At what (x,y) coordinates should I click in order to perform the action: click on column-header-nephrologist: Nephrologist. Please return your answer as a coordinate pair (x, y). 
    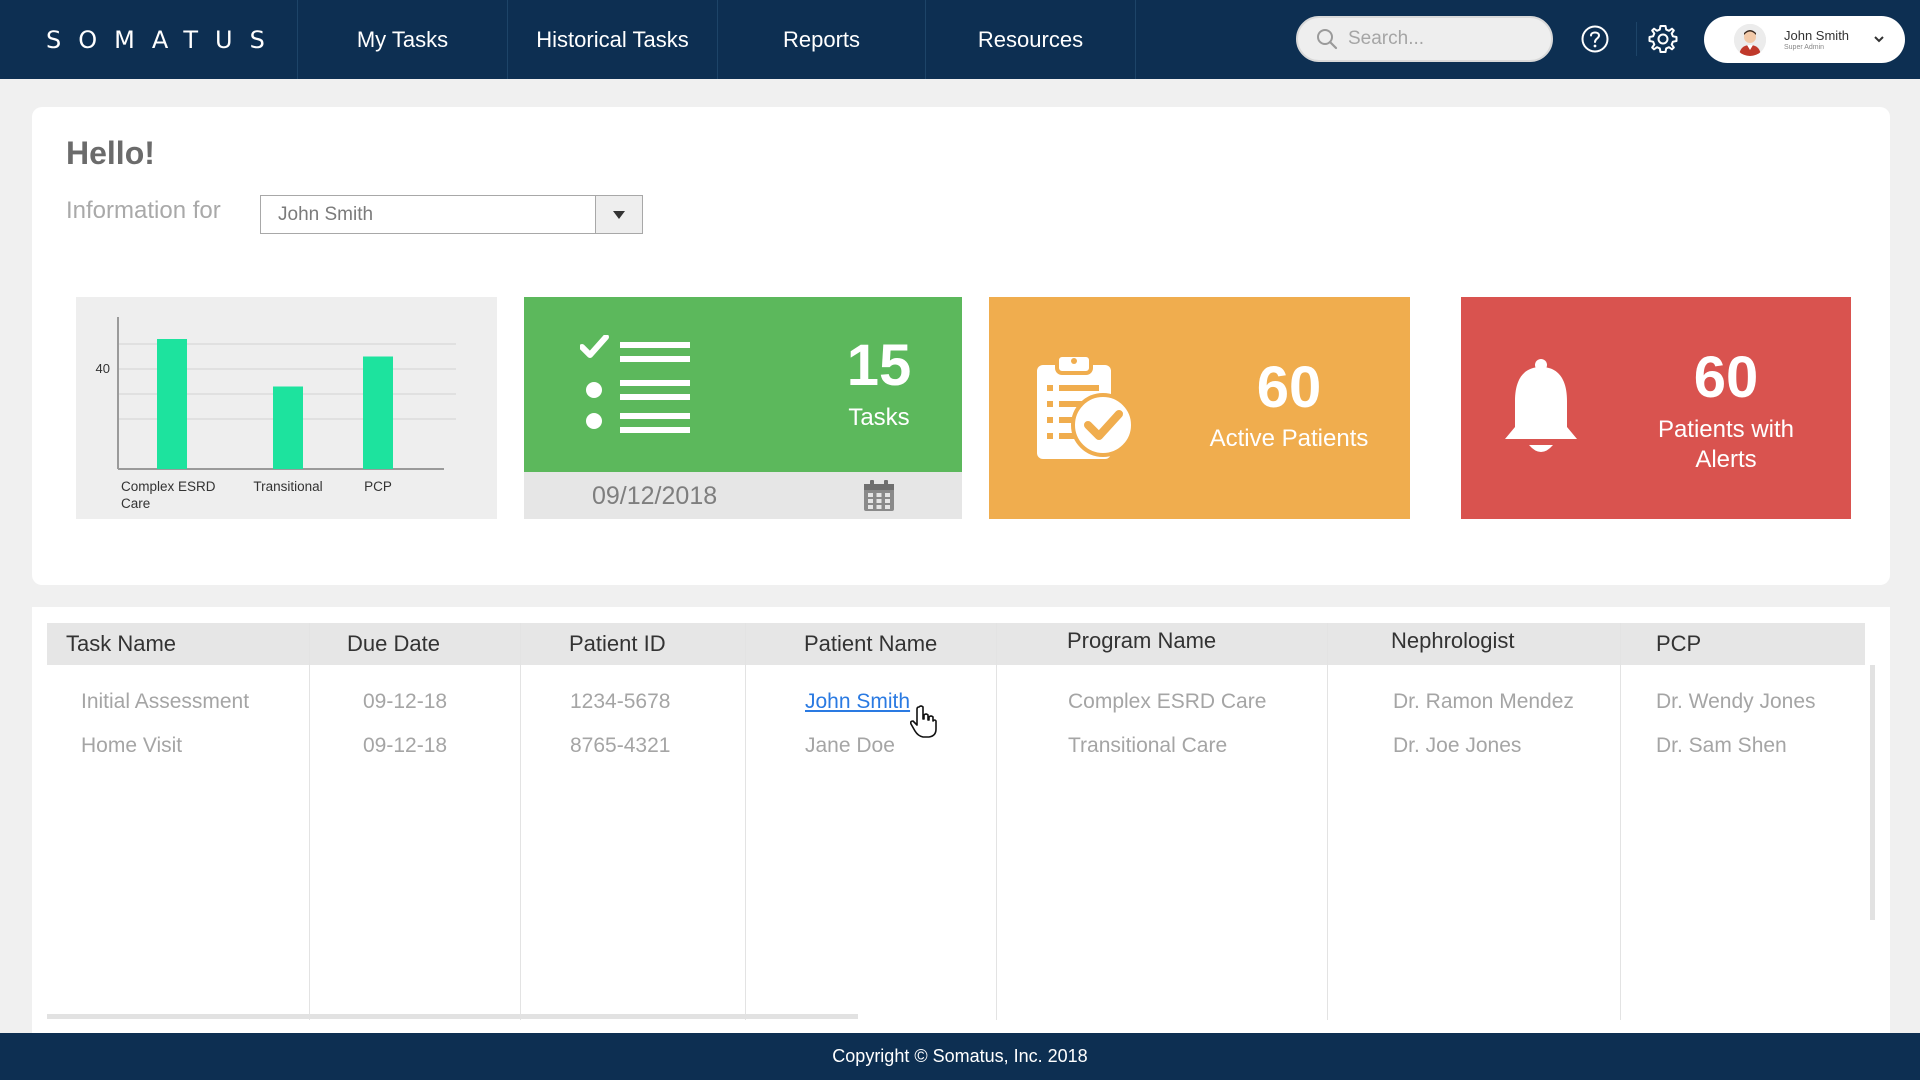
    Looking at the image, I should click on (1453, 641).